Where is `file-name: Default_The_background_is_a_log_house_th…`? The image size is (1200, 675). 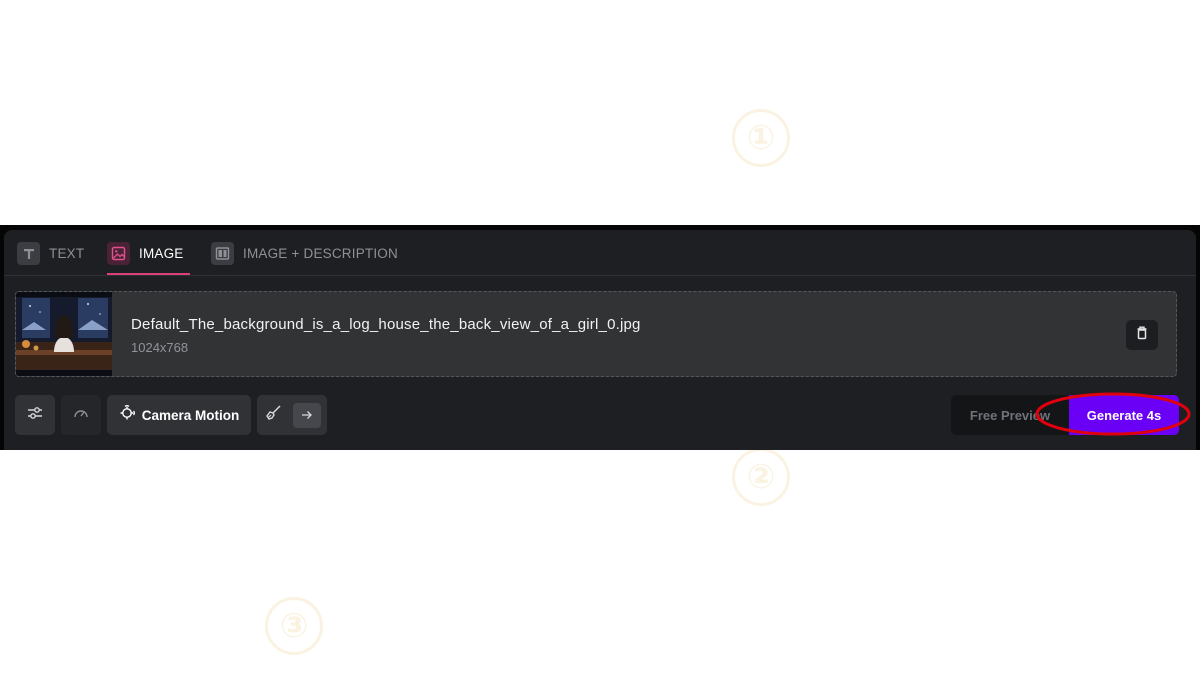
file-name: Default_The_background_is_a_log_house_th… is located at coordinates (386, 324).